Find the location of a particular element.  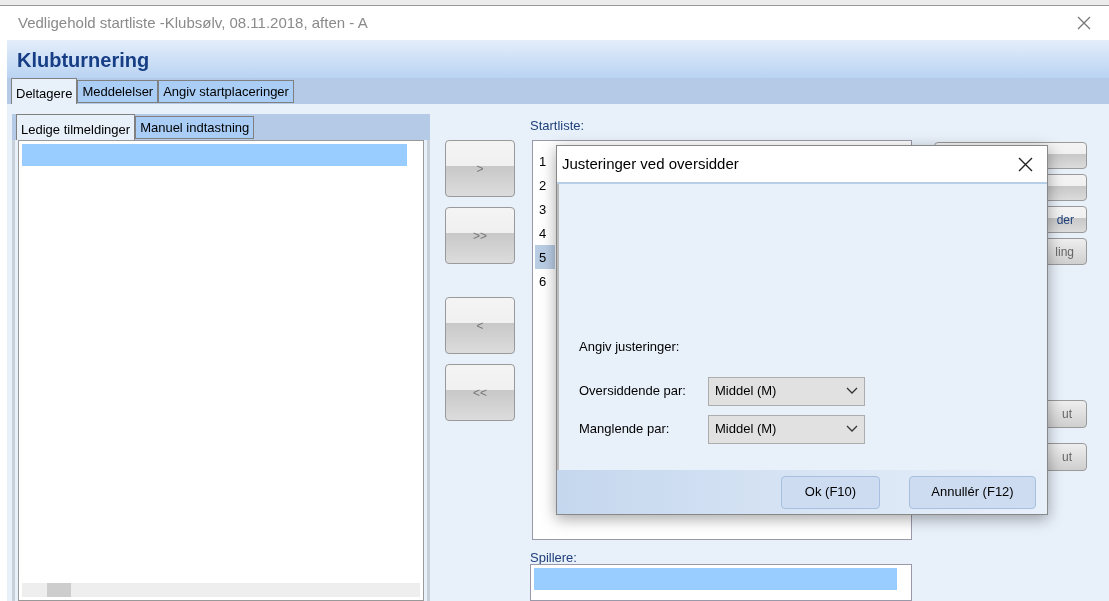

startlist-number: 1 is located at coordinates (545, 161).